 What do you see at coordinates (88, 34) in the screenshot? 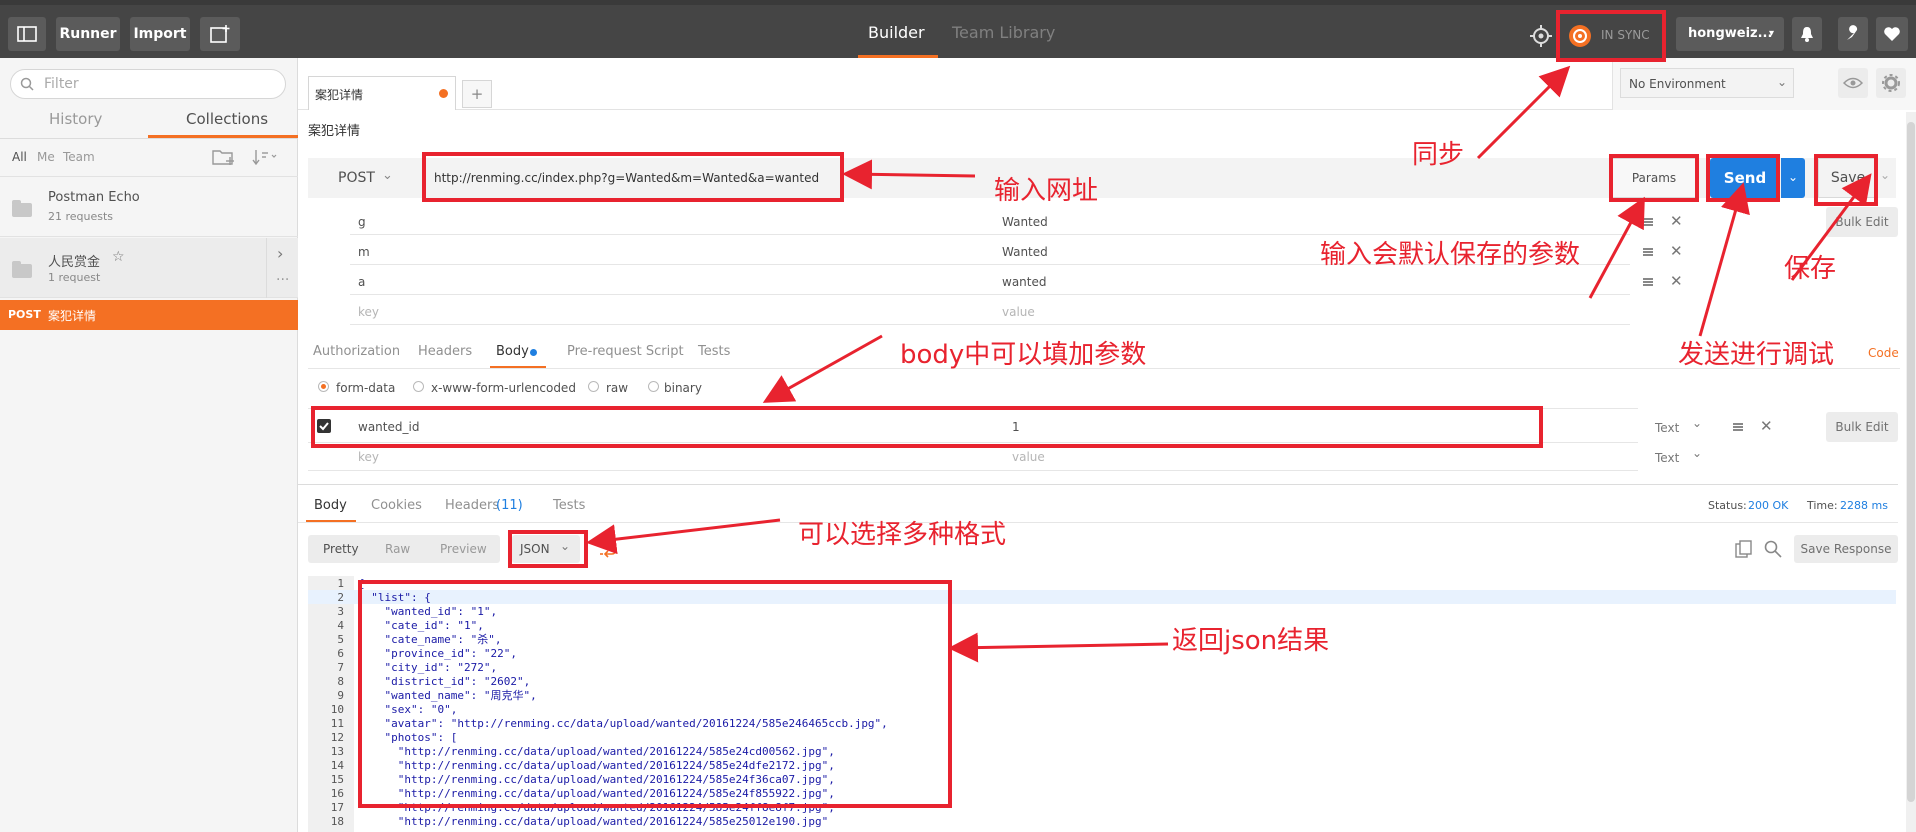
I see `runner-button: Runner` at bounding box center [88, 34].